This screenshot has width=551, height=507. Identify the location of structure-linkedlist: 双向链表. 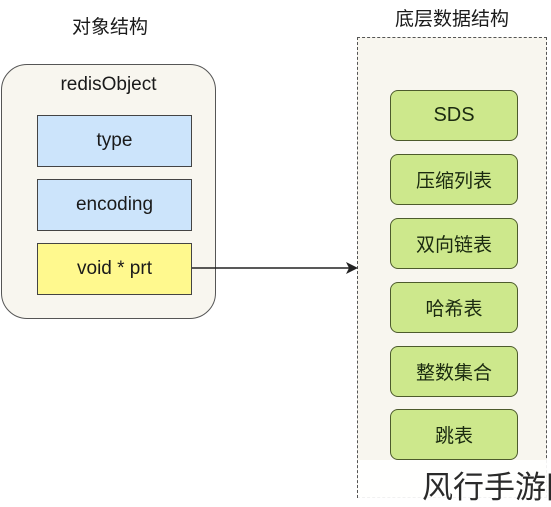
(454, 243).